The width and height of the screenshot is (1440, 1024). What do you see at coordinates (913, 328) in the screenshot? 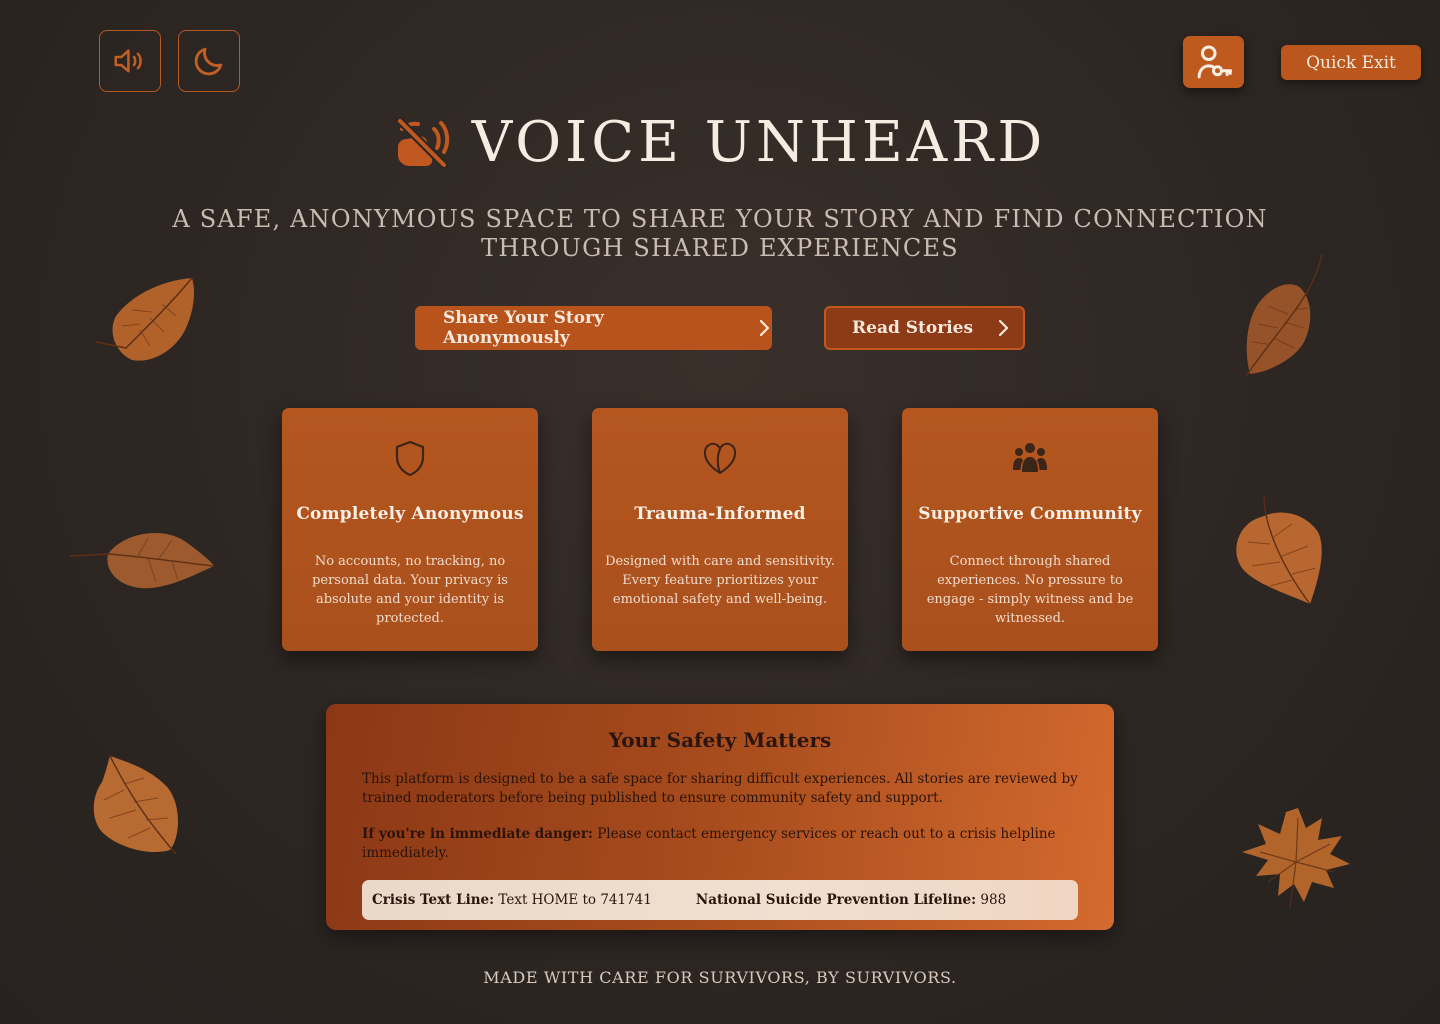
I see `read-stories-label: Read Stories` at bounding box center [913, 328].